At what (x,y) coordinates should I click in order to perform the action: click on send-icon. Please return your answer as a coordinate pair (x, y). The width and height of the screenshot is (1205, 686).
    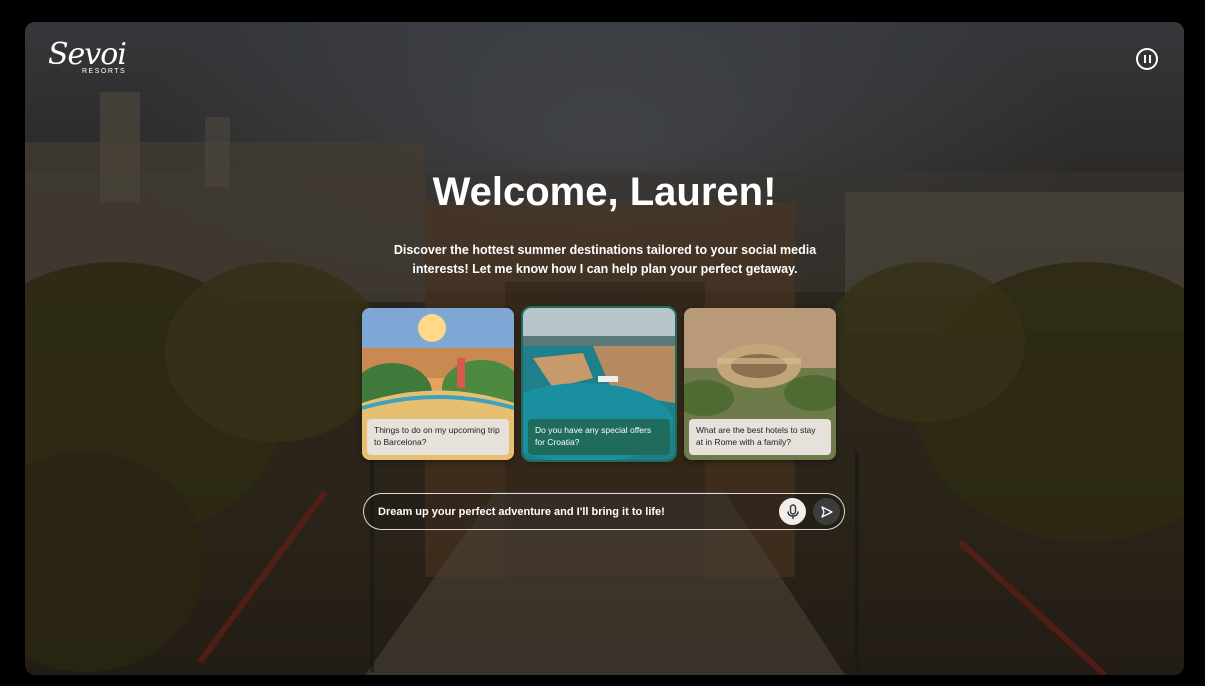
    Looking at the image, I should click on (826, 511).